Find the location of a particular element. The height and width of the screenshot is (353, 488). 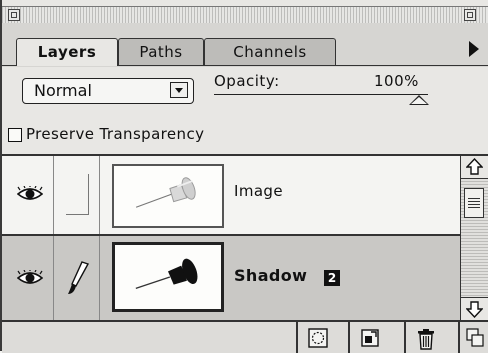

trash-icon is located at coordinates (426, 339).